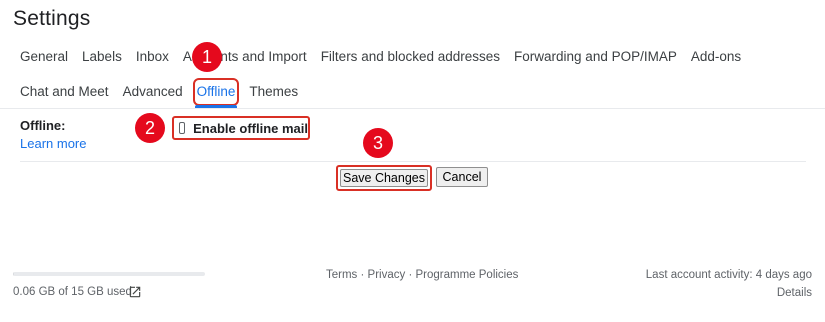 Image resolution: width=825 pixels, height=322 pixels. What do you see at coordinates (152, 57) in the screenshot?
I see `tab-inbox: Inbox` at bounding box center [152, 57].